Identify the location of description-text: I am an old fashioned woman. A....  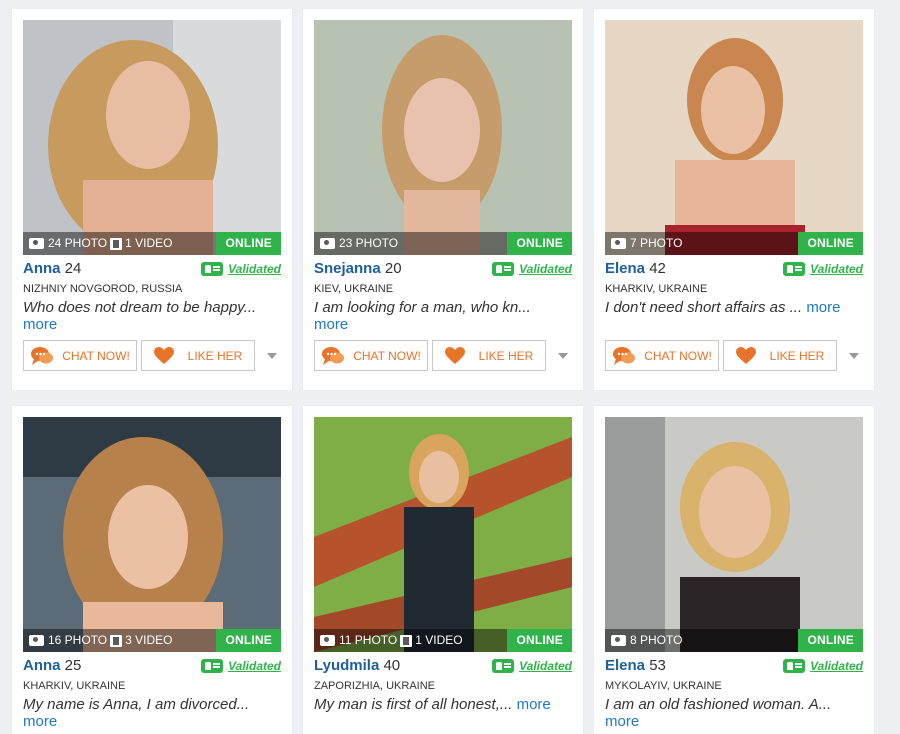
(718, 704).